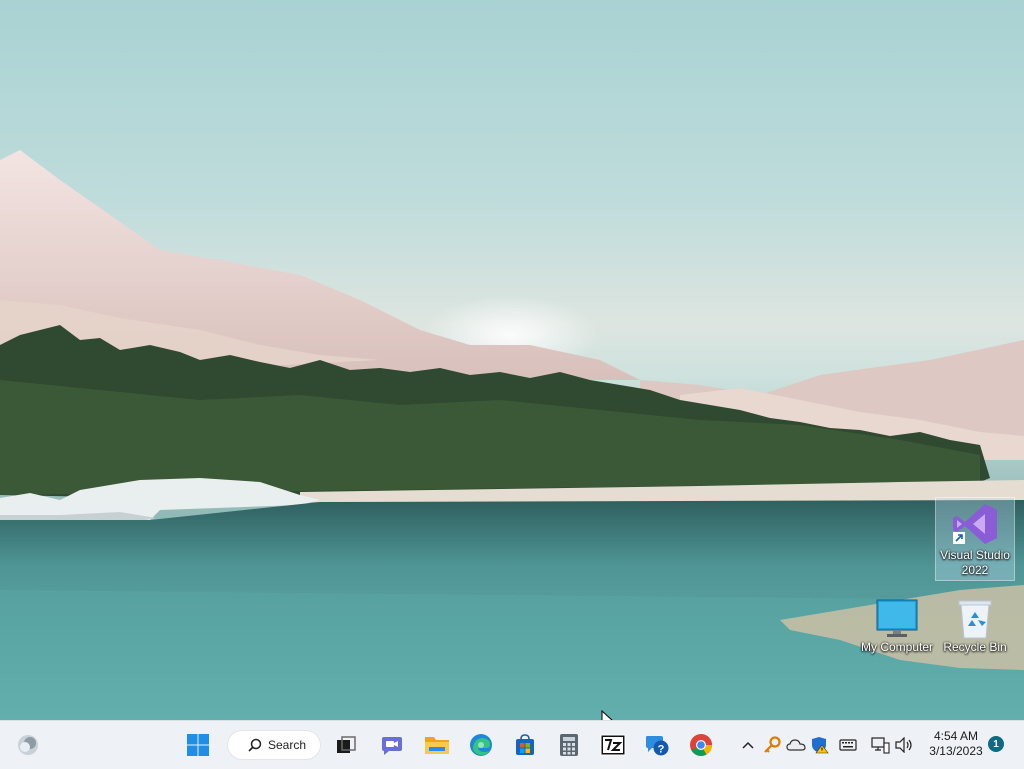  I want to click on task-view-icon, so click(346, 744).